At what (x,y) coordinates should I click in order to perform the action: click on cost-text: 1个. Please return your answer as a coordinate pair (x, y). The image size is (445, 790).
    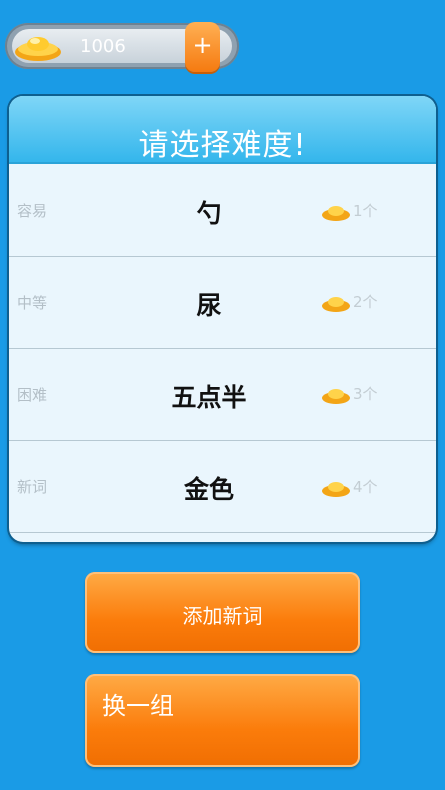
    Looking at the image, I should click on (365, 211).